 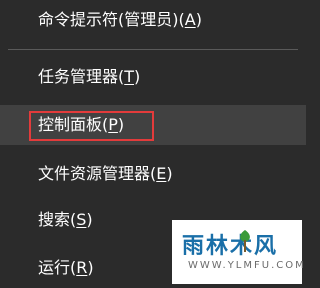 What do you see at coordinates (161, 173) in the screenshot?
I see `menu-item-accelerator-key: E` at bounding box center [161, 173].